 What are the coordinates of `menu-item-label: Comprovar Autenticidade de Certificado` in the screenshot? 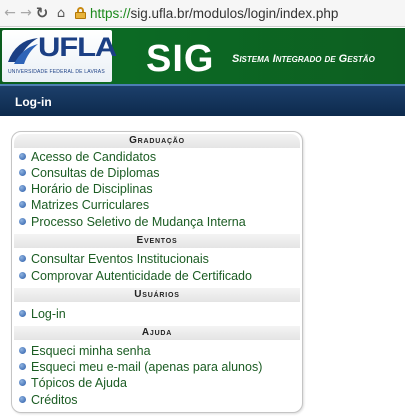 It's located at (141, 275).